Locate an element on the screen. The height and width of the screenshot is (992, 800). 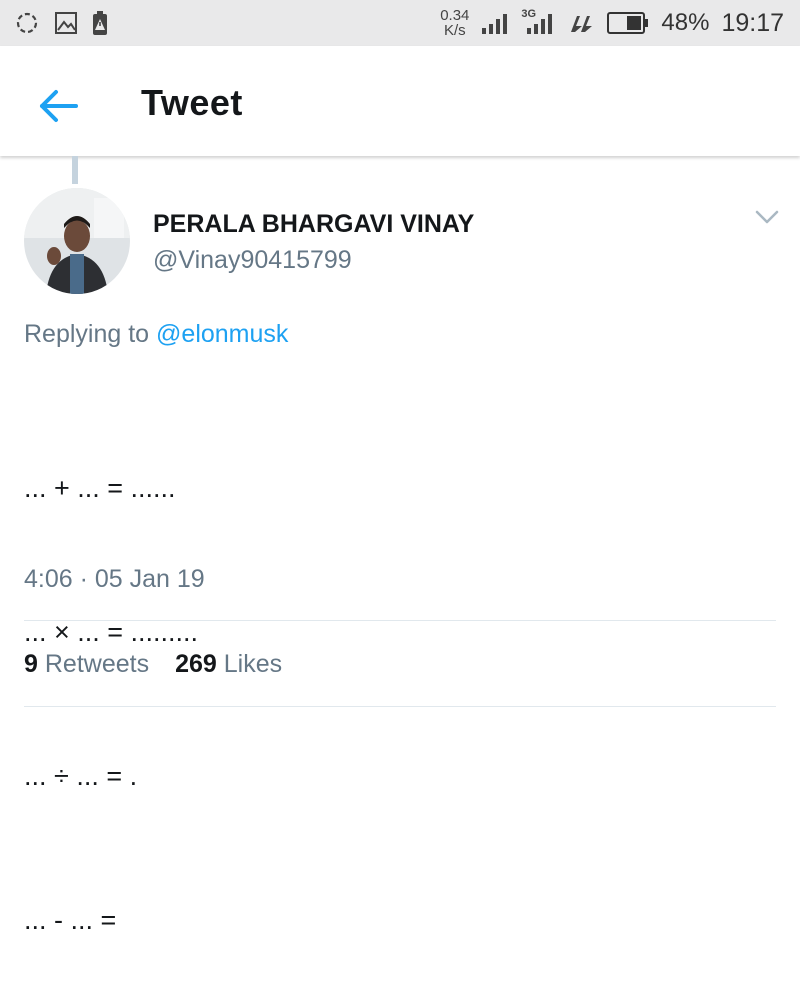
replying-to: Replying to @elonmusk is located at coordinates (156, 334).